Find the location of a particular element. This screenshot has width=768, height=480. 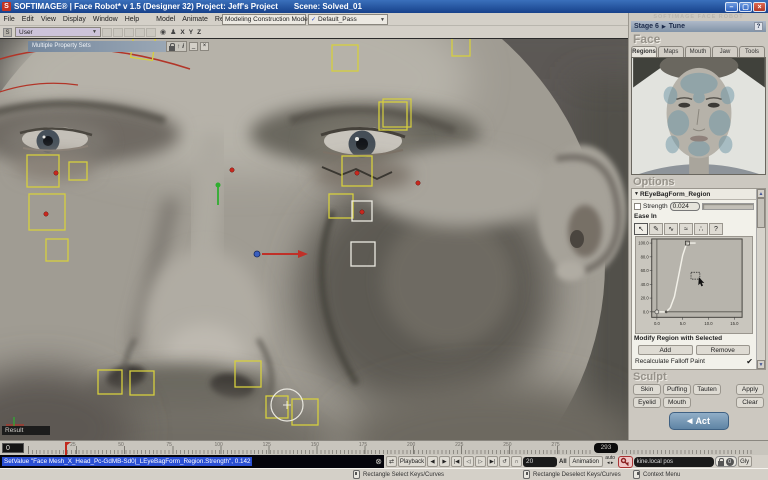

step-forward-button: ▶ is located at coordinates (444, 461).